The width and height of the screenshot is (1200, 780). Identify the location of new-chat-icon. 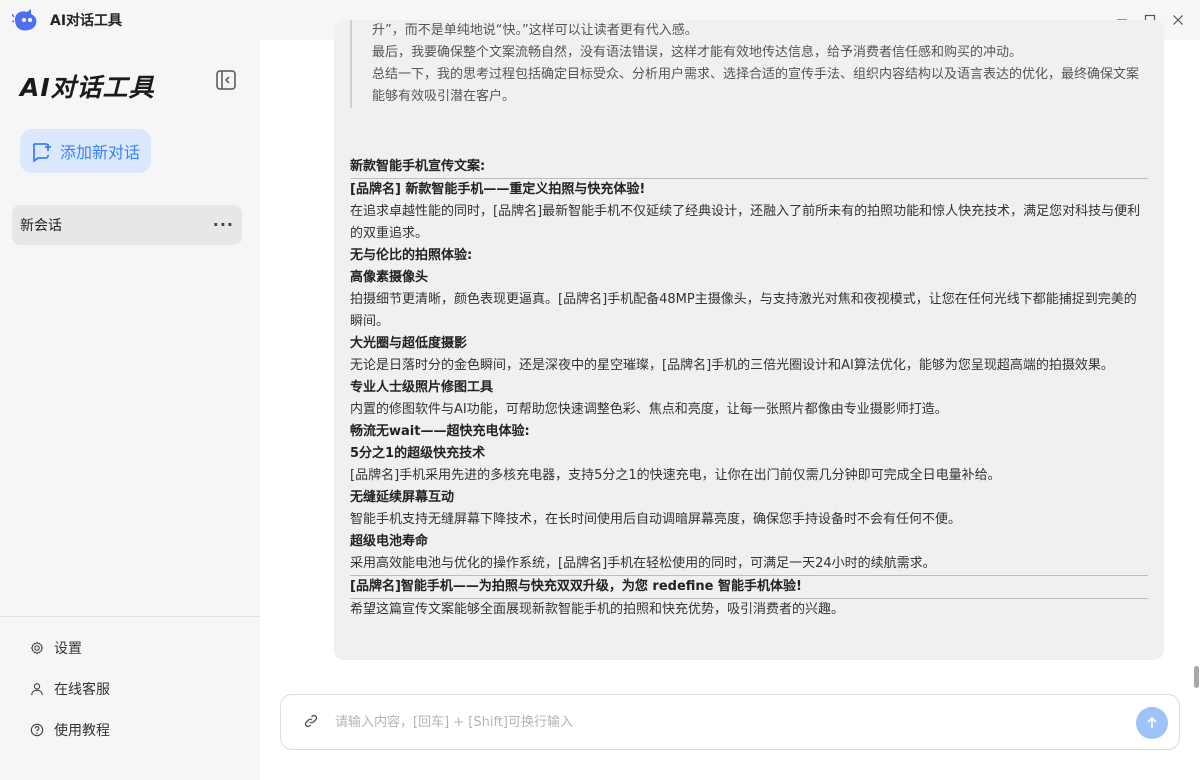
(41, 152).